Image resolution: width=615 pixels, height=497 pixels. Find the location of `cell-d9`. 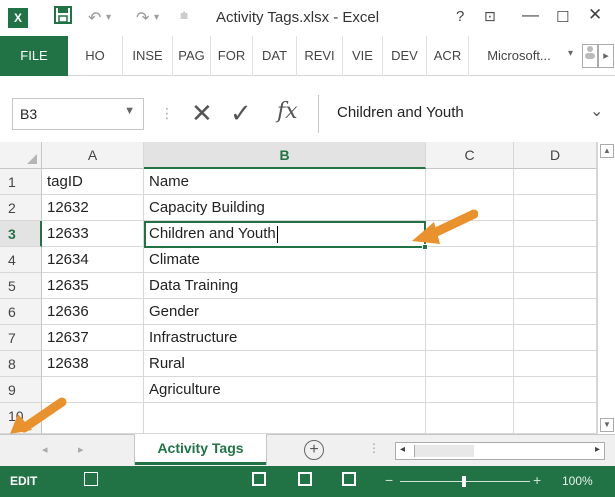

cell-d9 is located at coordinates (555, 390).